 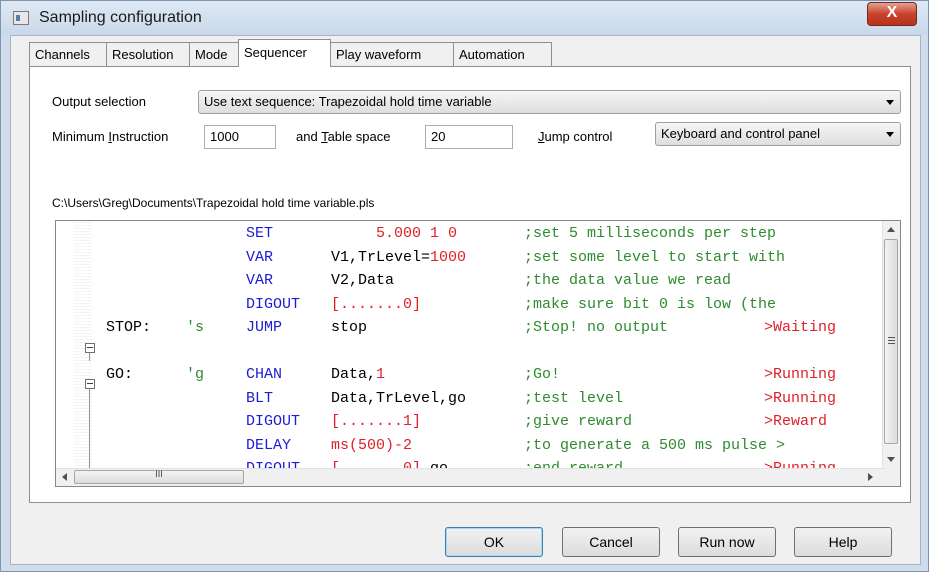 What do you see at coordinates (240, 137) in the screenshot?
I see `minimum-instruction-input: 1000` at bounding box center [240, 137].